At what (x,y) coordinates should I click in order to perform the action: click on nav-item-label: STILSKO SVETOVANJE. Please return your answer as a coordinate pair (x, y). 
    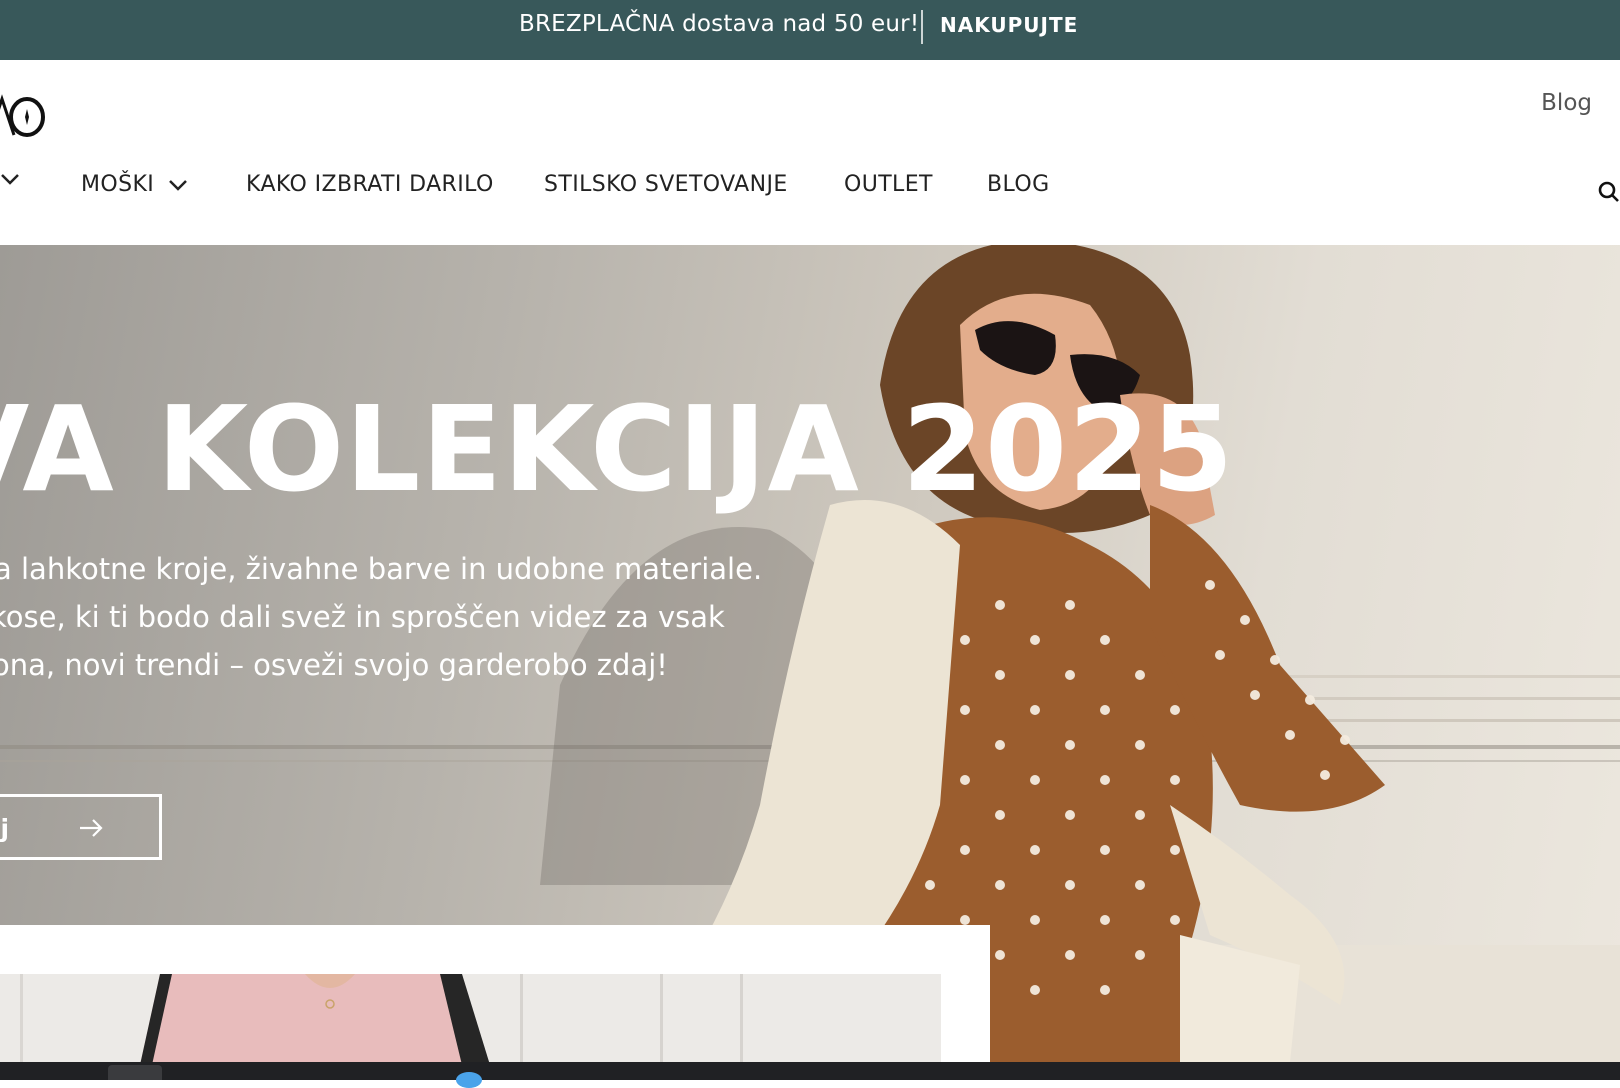
    Looking at the image, I should click on (666, 184).